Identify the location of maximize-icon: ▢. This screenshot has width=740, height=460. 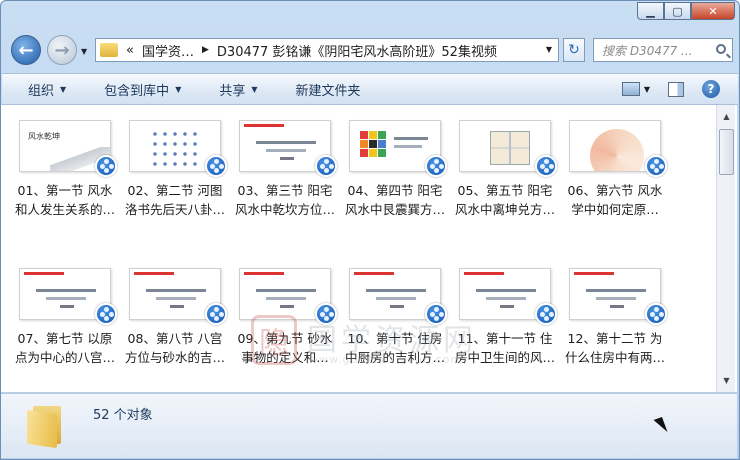
(677, 11).